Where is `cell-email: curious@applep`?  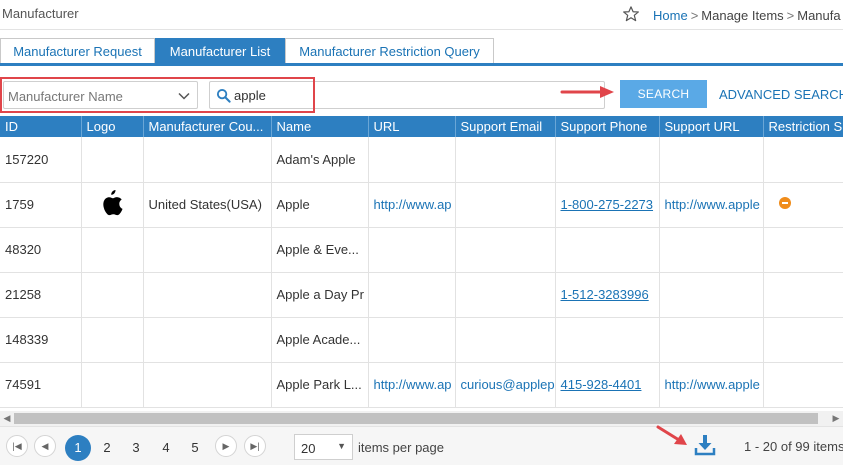 cell-email: curious@applep is located at coordinates (505, 385).